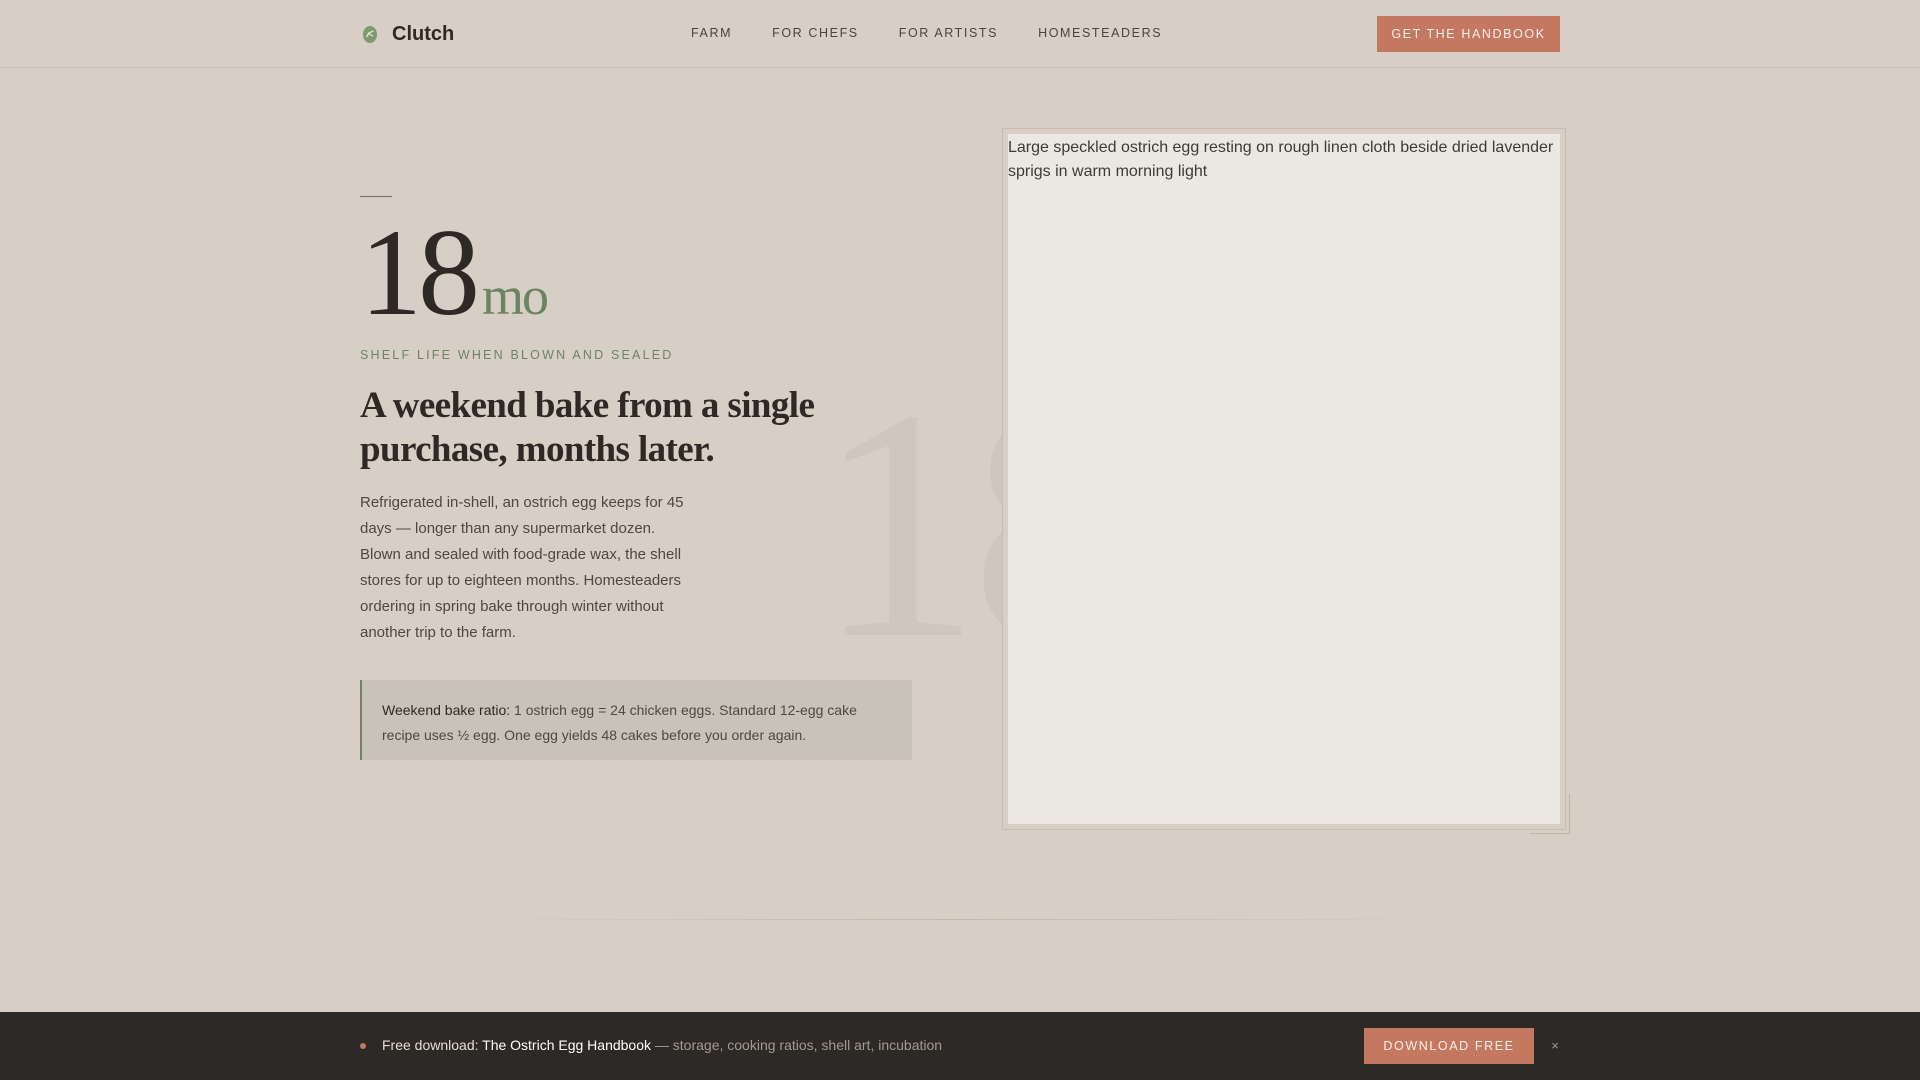  I want to click on close-icon: ×, so click(1555, 1046).